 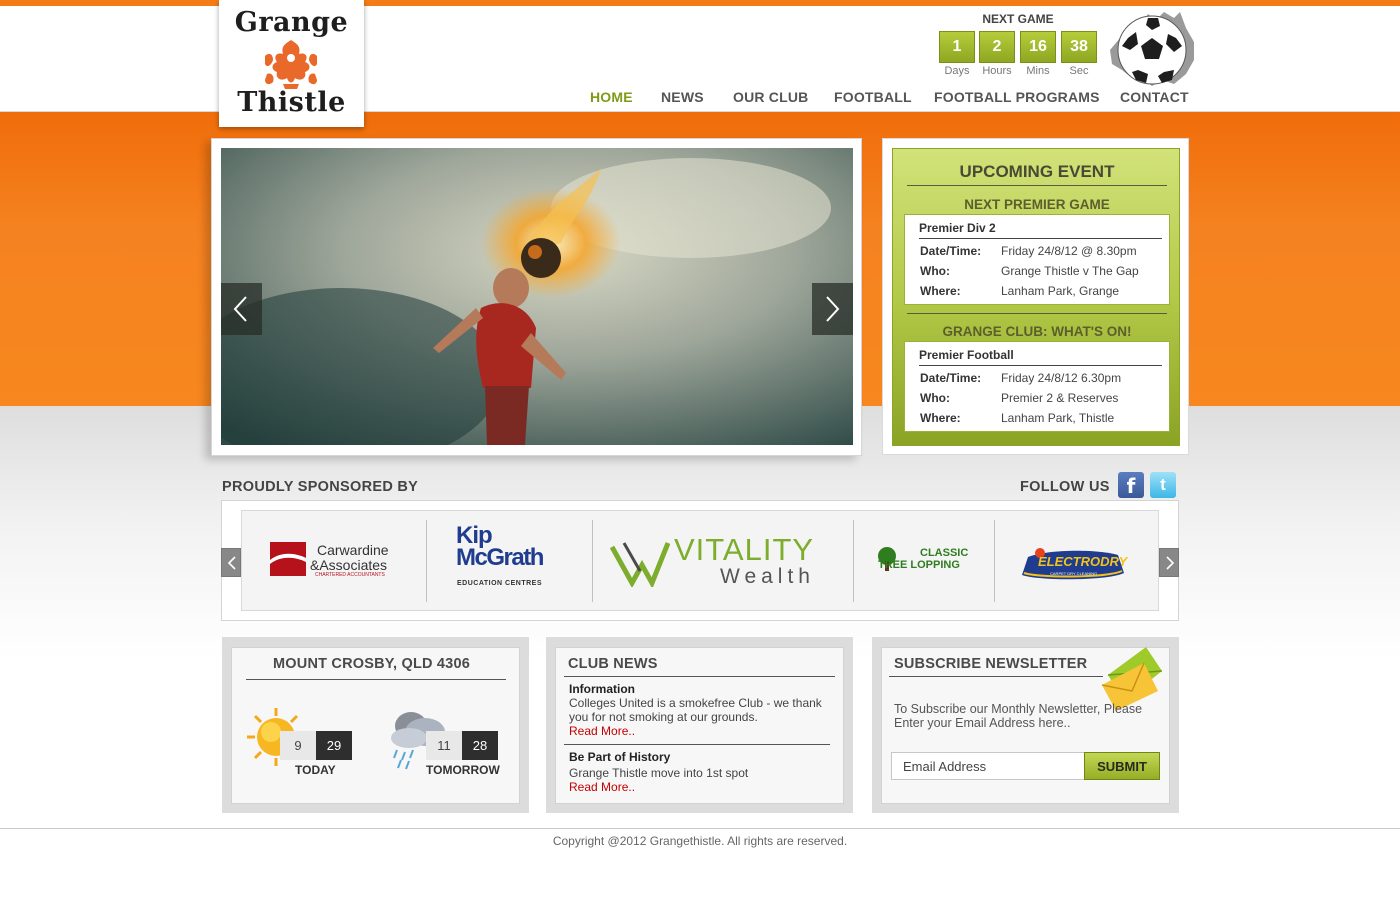 I want to click on club-datetime-value: Friday 24/8/12 6.30pm, so click(x=1061, y=378).